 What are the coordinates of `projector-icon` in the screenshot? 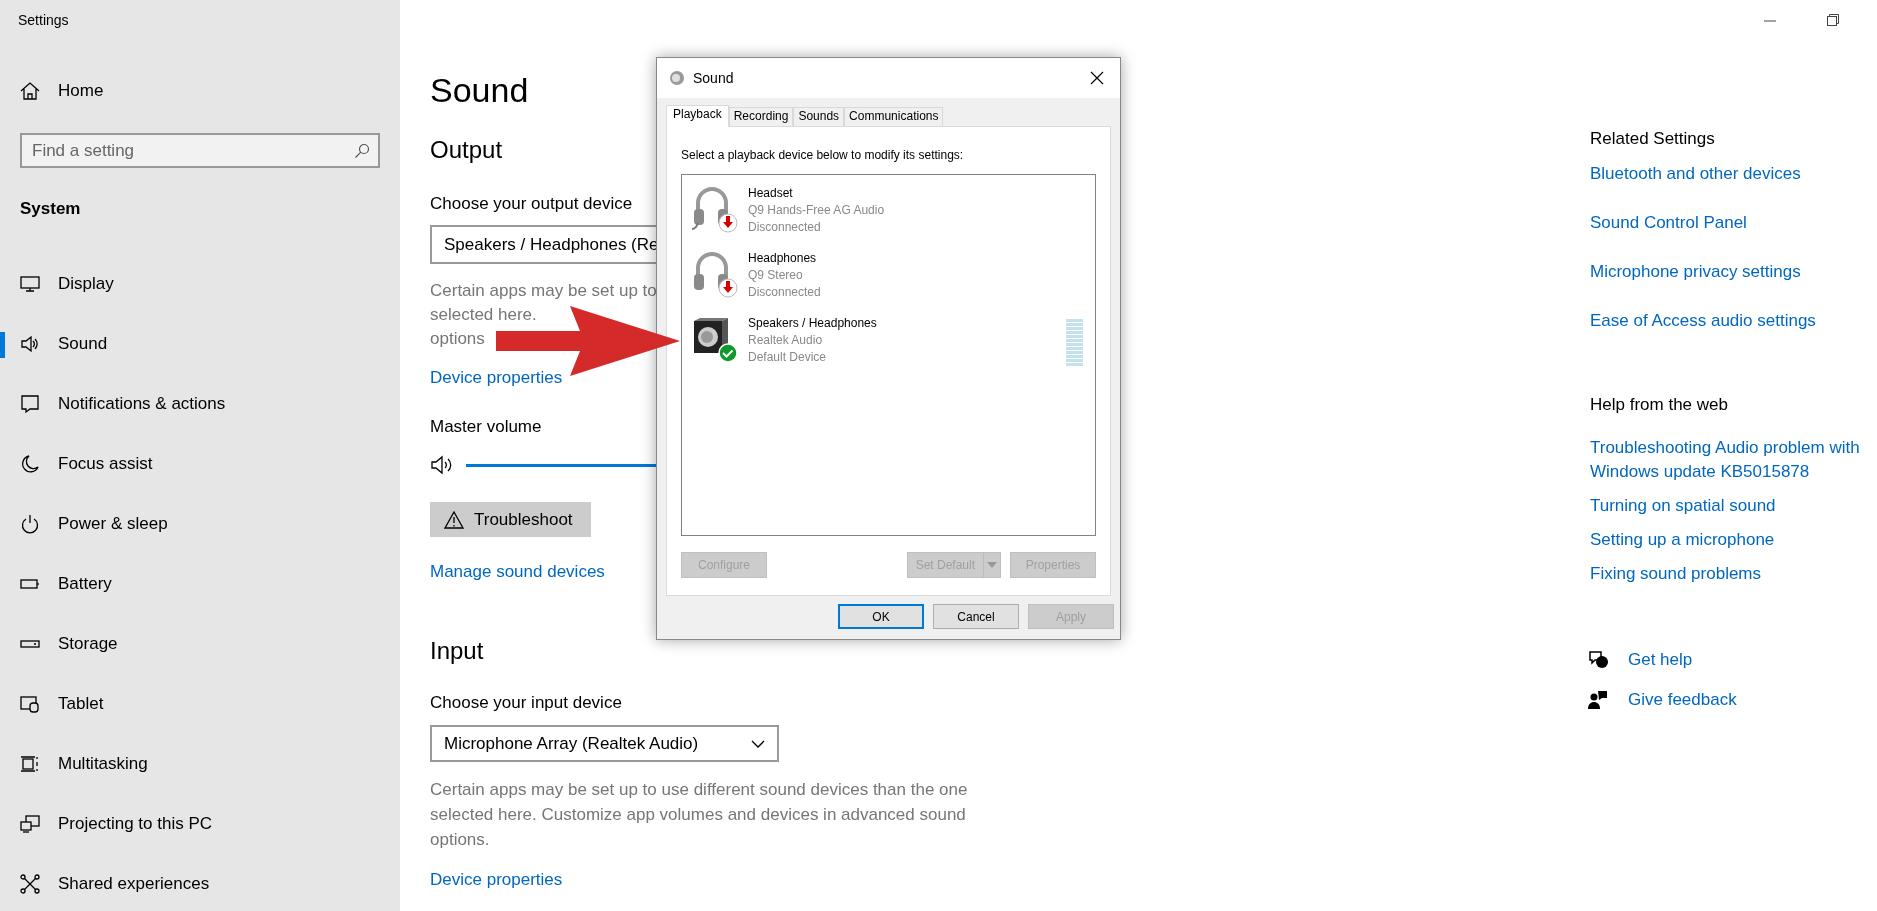 It's located at (30, 823).